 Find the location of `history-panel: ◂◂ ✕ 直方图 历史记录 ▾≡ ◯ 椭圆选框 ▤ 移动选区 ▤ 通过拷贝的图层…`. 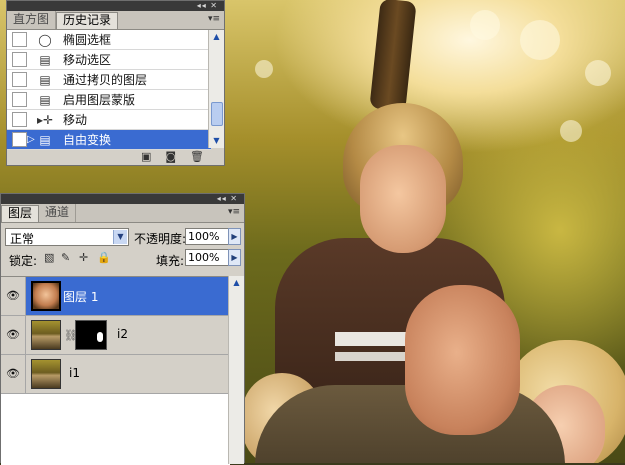

history-panel: ◂◂ ✕ 直方图 历史记录 ▾≡ ◯ 椭圆选框 ▤ 移动选区 ▤ 通过拷贝的图层… is located at coordinates (115, 83).